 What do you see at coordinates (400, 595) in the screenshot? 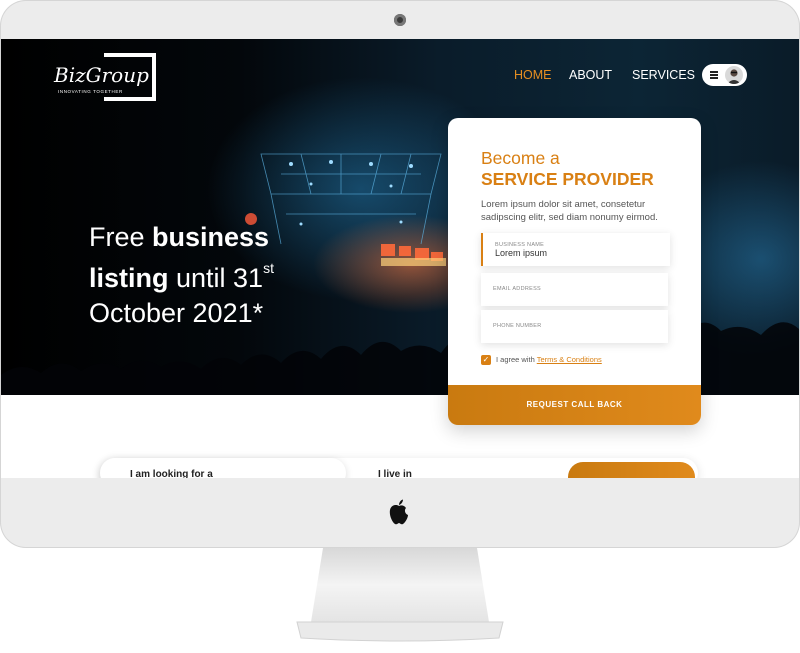
I see `monitor-stand` at bounding box center [400, 595].